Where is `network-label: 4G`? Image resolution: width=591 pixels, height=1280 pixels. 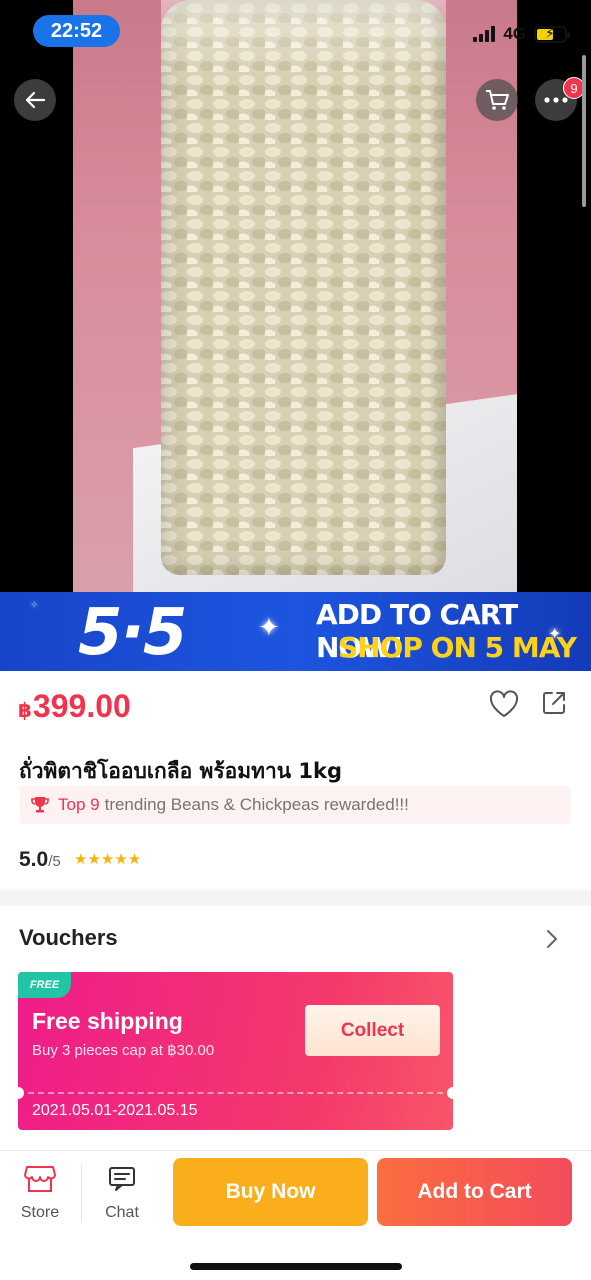 network-label: 4G is located at coordinates (514, 33).